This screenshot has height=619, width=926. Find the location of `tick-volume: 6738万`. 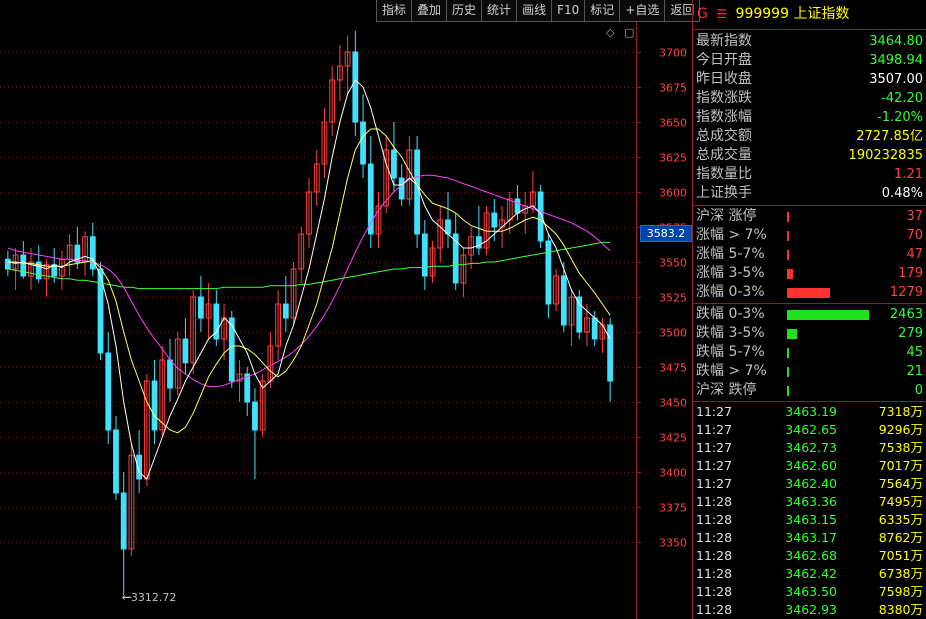

tick-volume: 6738万 is located at coordinates (900, 573).